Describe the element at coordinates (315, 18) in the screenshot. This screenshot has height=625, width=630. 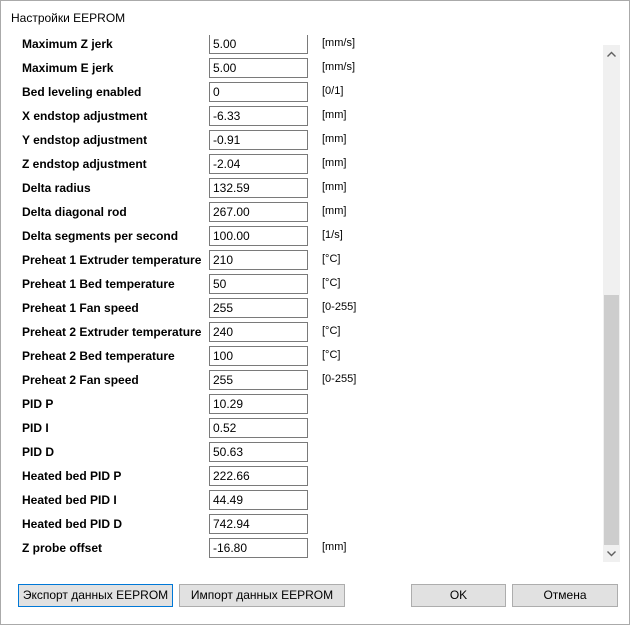
I see `title-bar: Настройки EEPROM` at that location.